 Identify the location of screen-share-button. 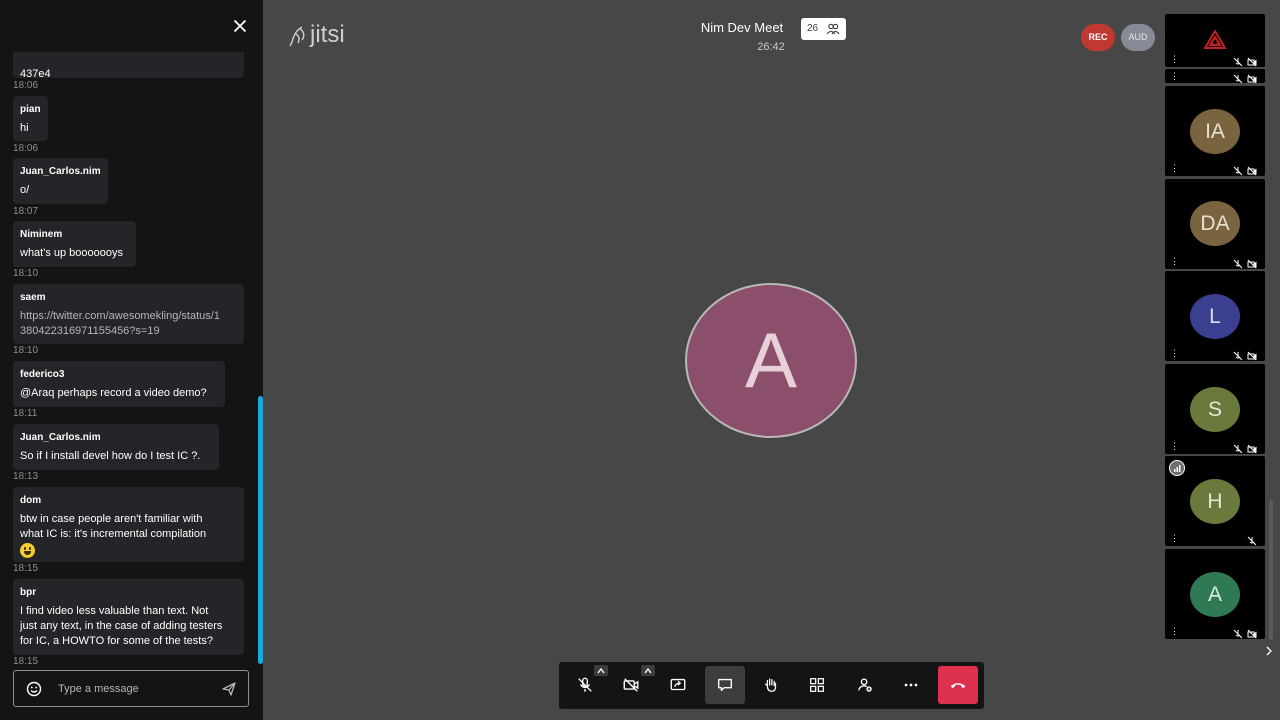
(678, 685).